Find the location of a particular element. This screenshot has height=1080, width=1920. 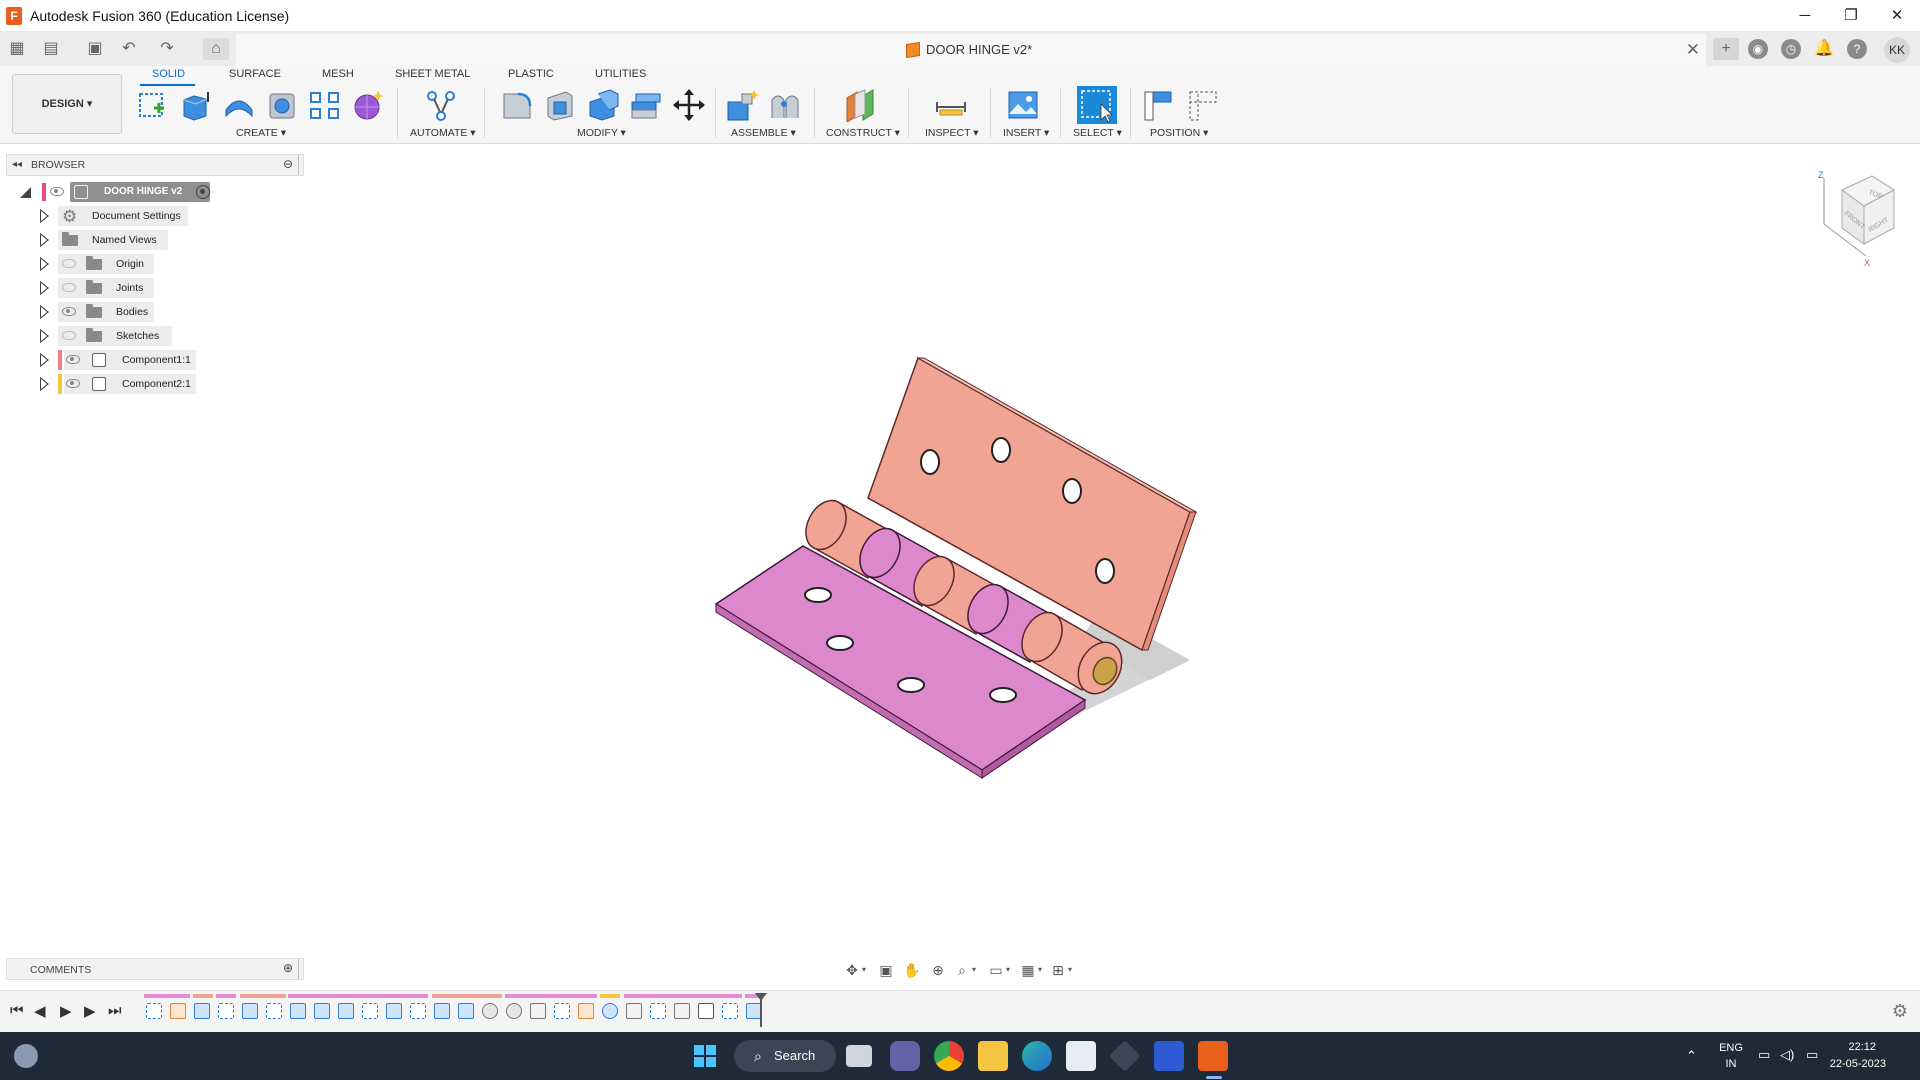

revolve-icon is located at coordinates (239, 105).